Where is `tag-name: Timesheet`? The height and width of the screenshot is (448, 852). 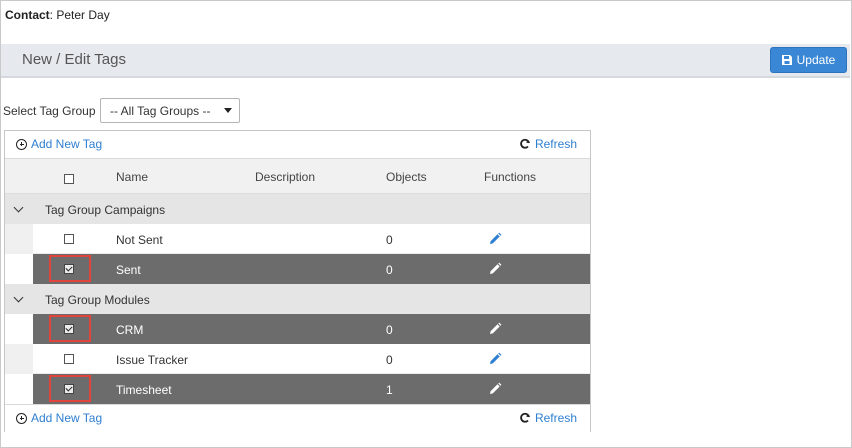
tag-name: Timesheet is located at coordinates (144, 390).